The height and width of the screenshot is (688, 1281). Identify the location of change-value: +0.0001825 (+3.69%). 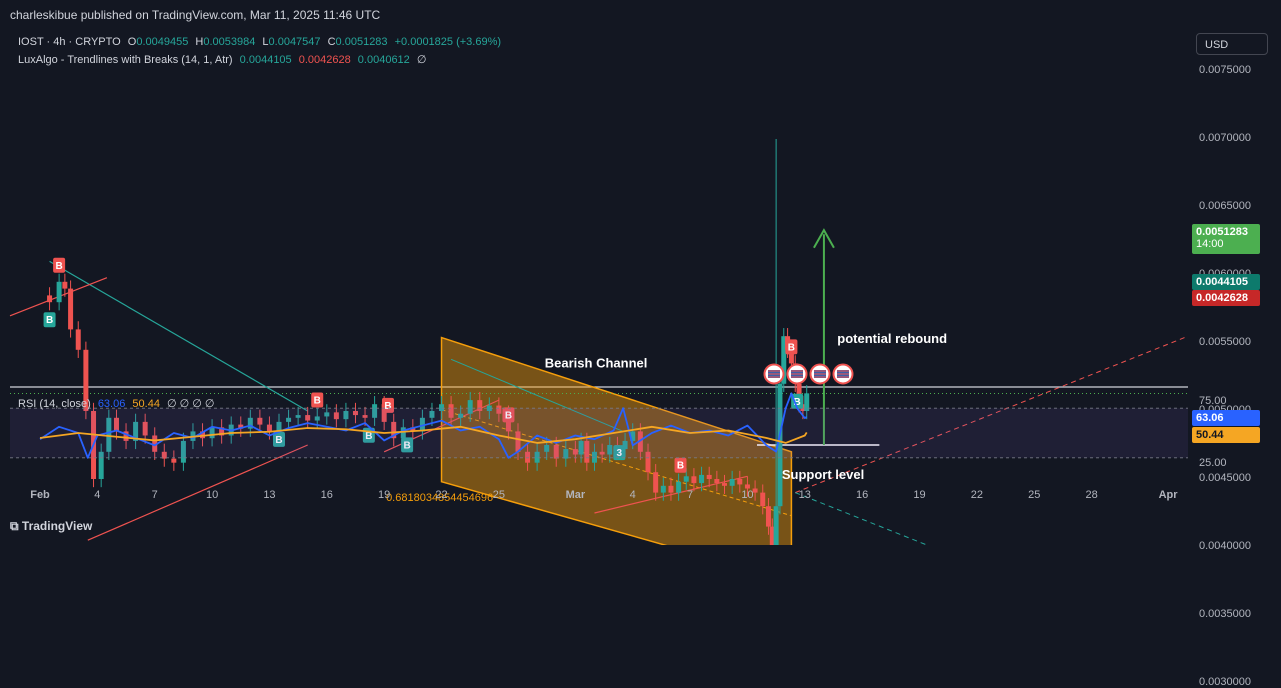
(448, 42).